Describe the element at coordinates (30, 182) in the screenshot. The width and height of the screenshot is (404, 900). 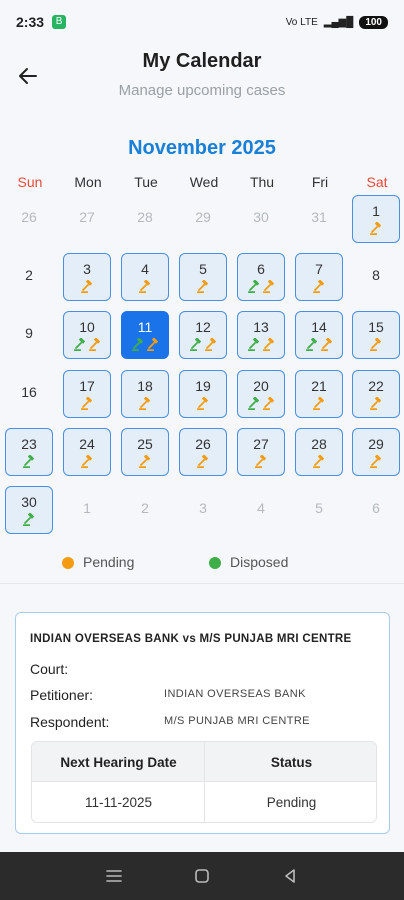
I see `weekday-sun: Sun` at that location.